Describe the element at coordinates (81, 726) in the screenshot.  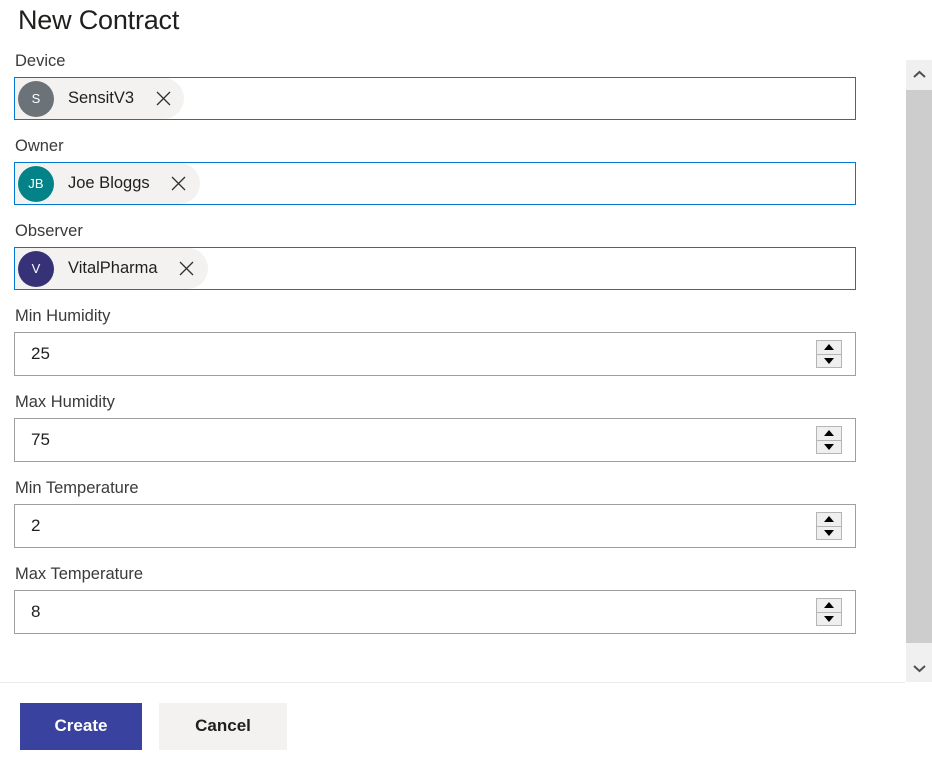
I see `create-button: Create` at that location.